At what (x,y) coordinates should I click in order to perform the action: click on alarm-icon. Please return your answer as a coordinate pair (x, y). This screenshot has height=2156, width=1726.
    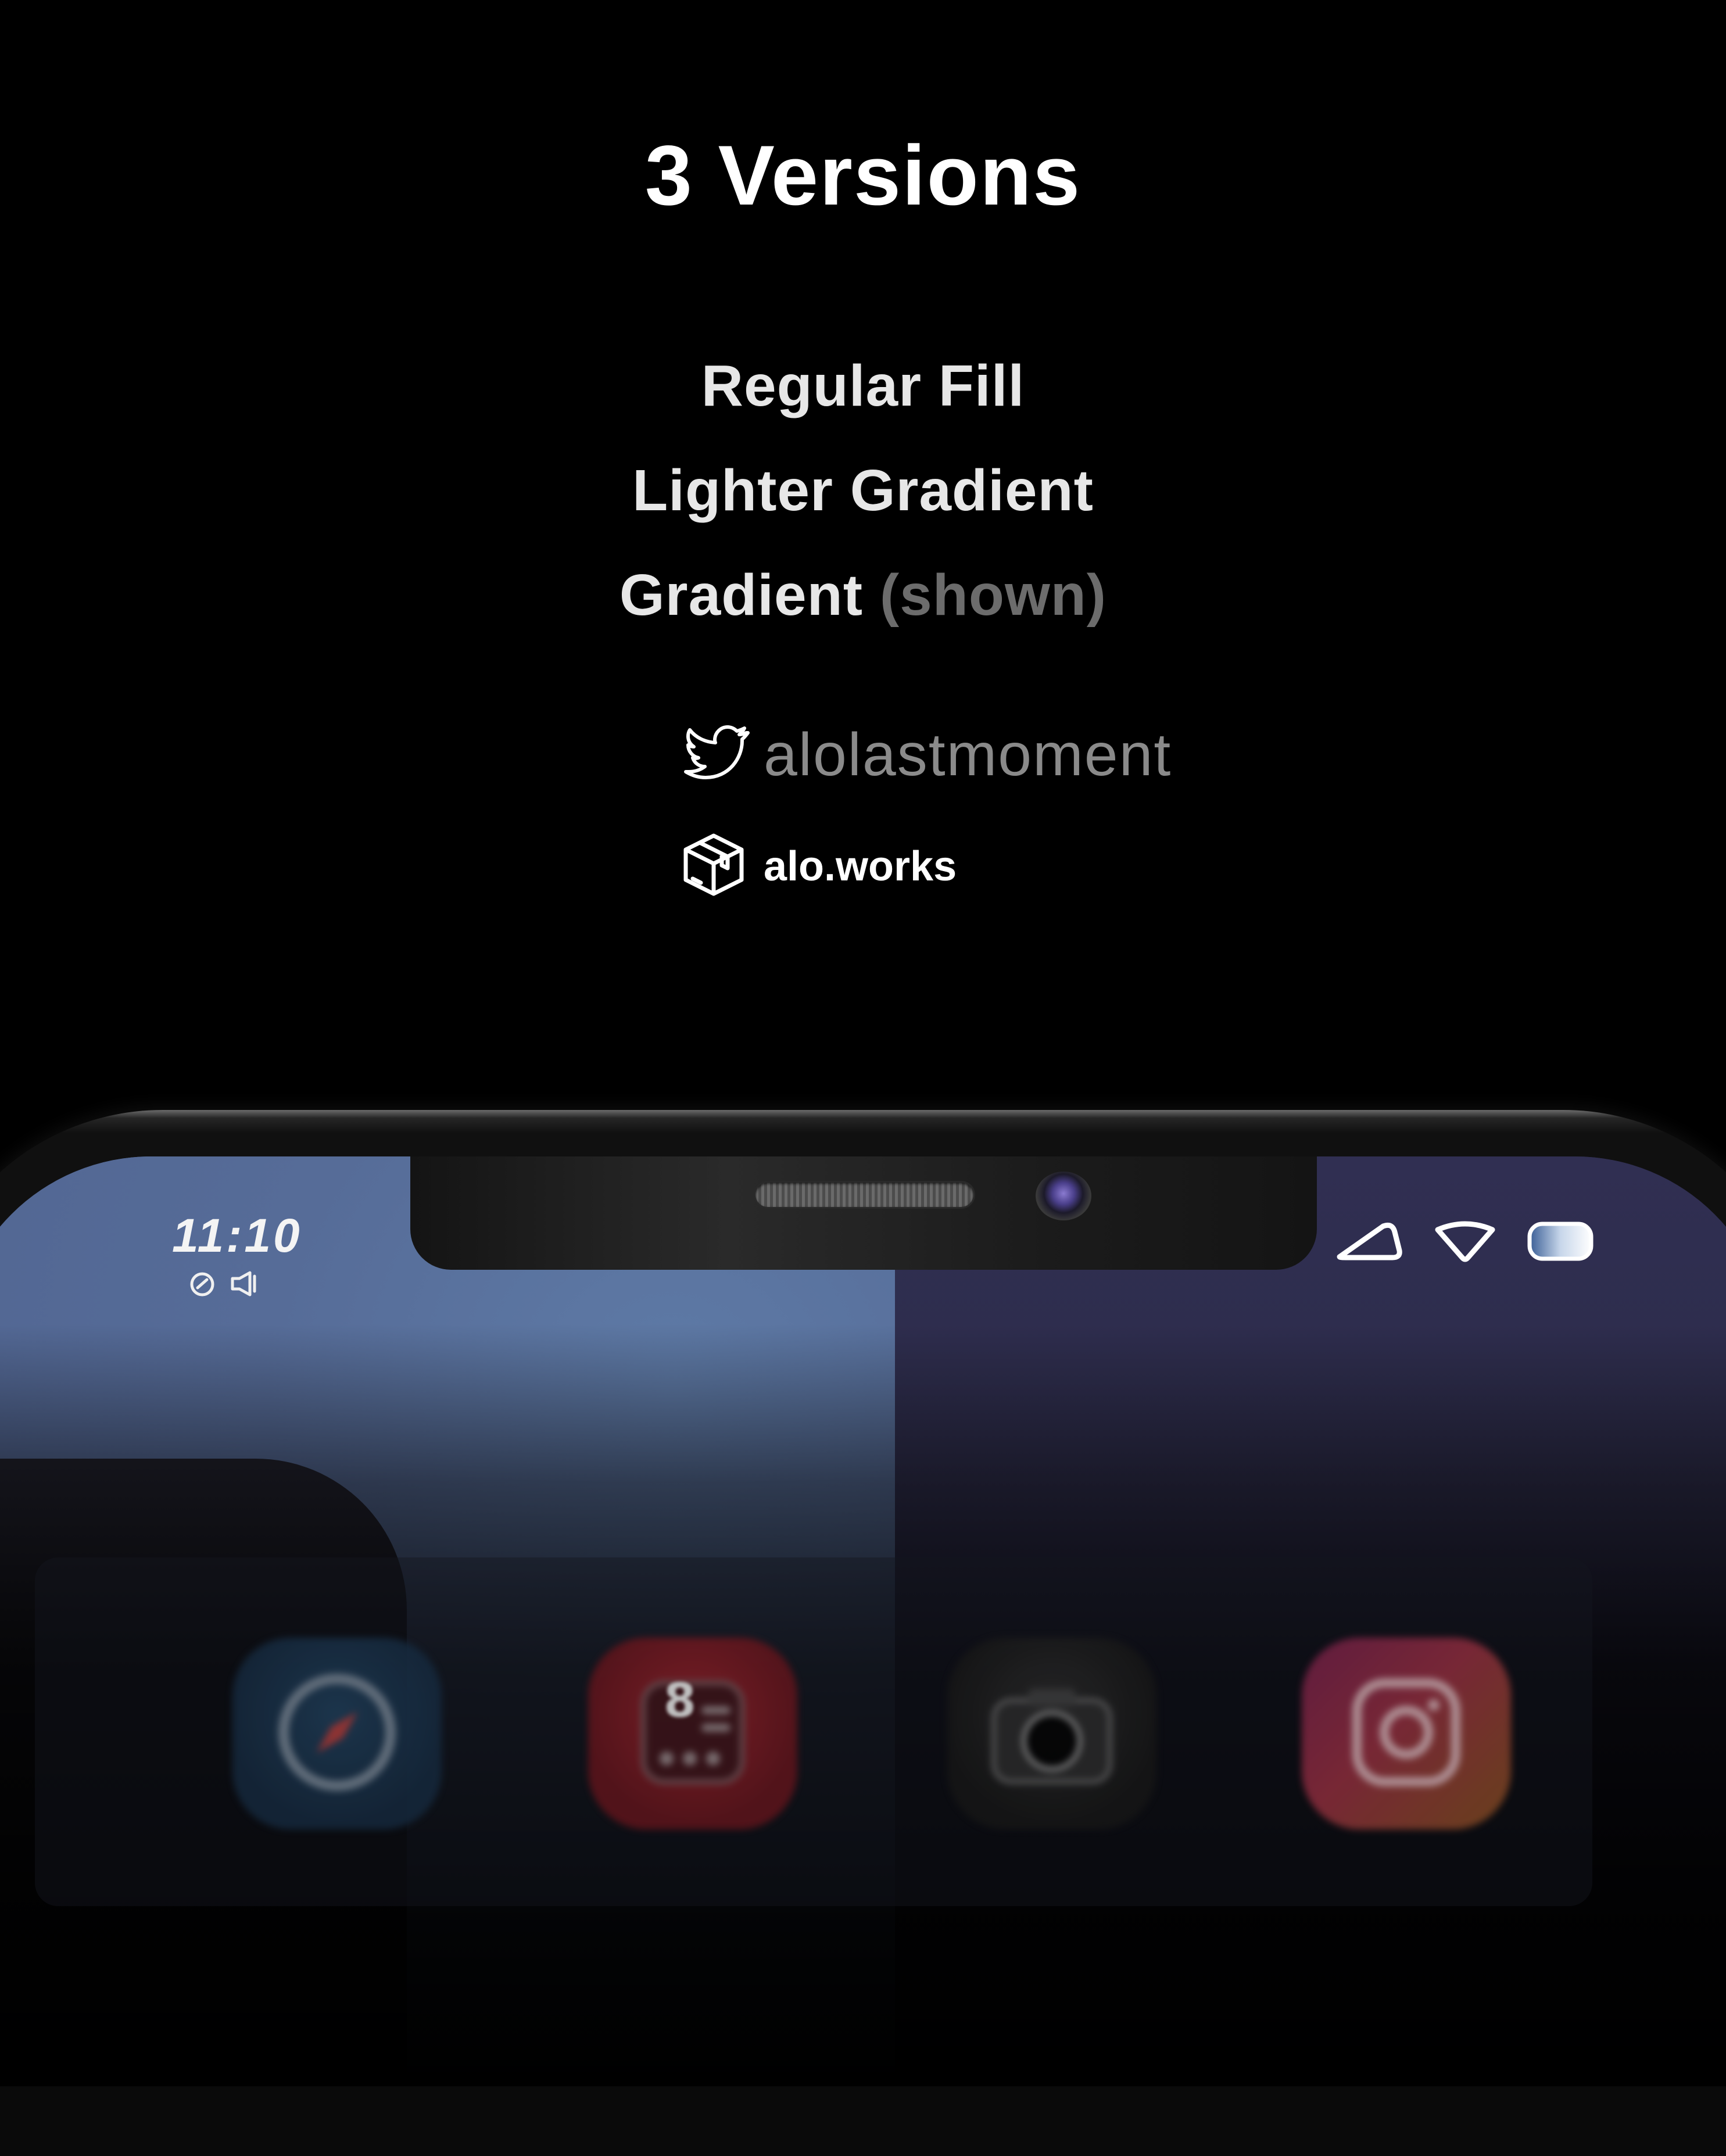
    Looking at the image, I should click on (204, 1285).